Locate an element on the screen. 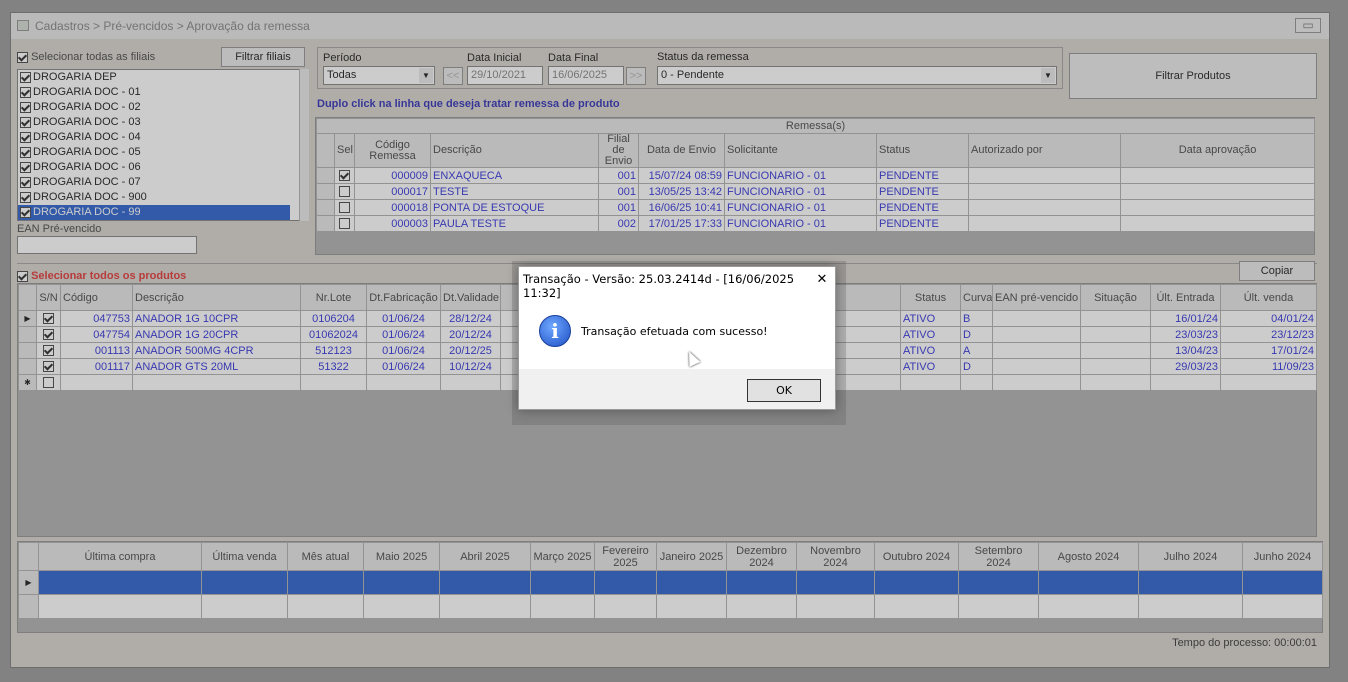  close-icon: ✕ is located at coordinates (822, 279).